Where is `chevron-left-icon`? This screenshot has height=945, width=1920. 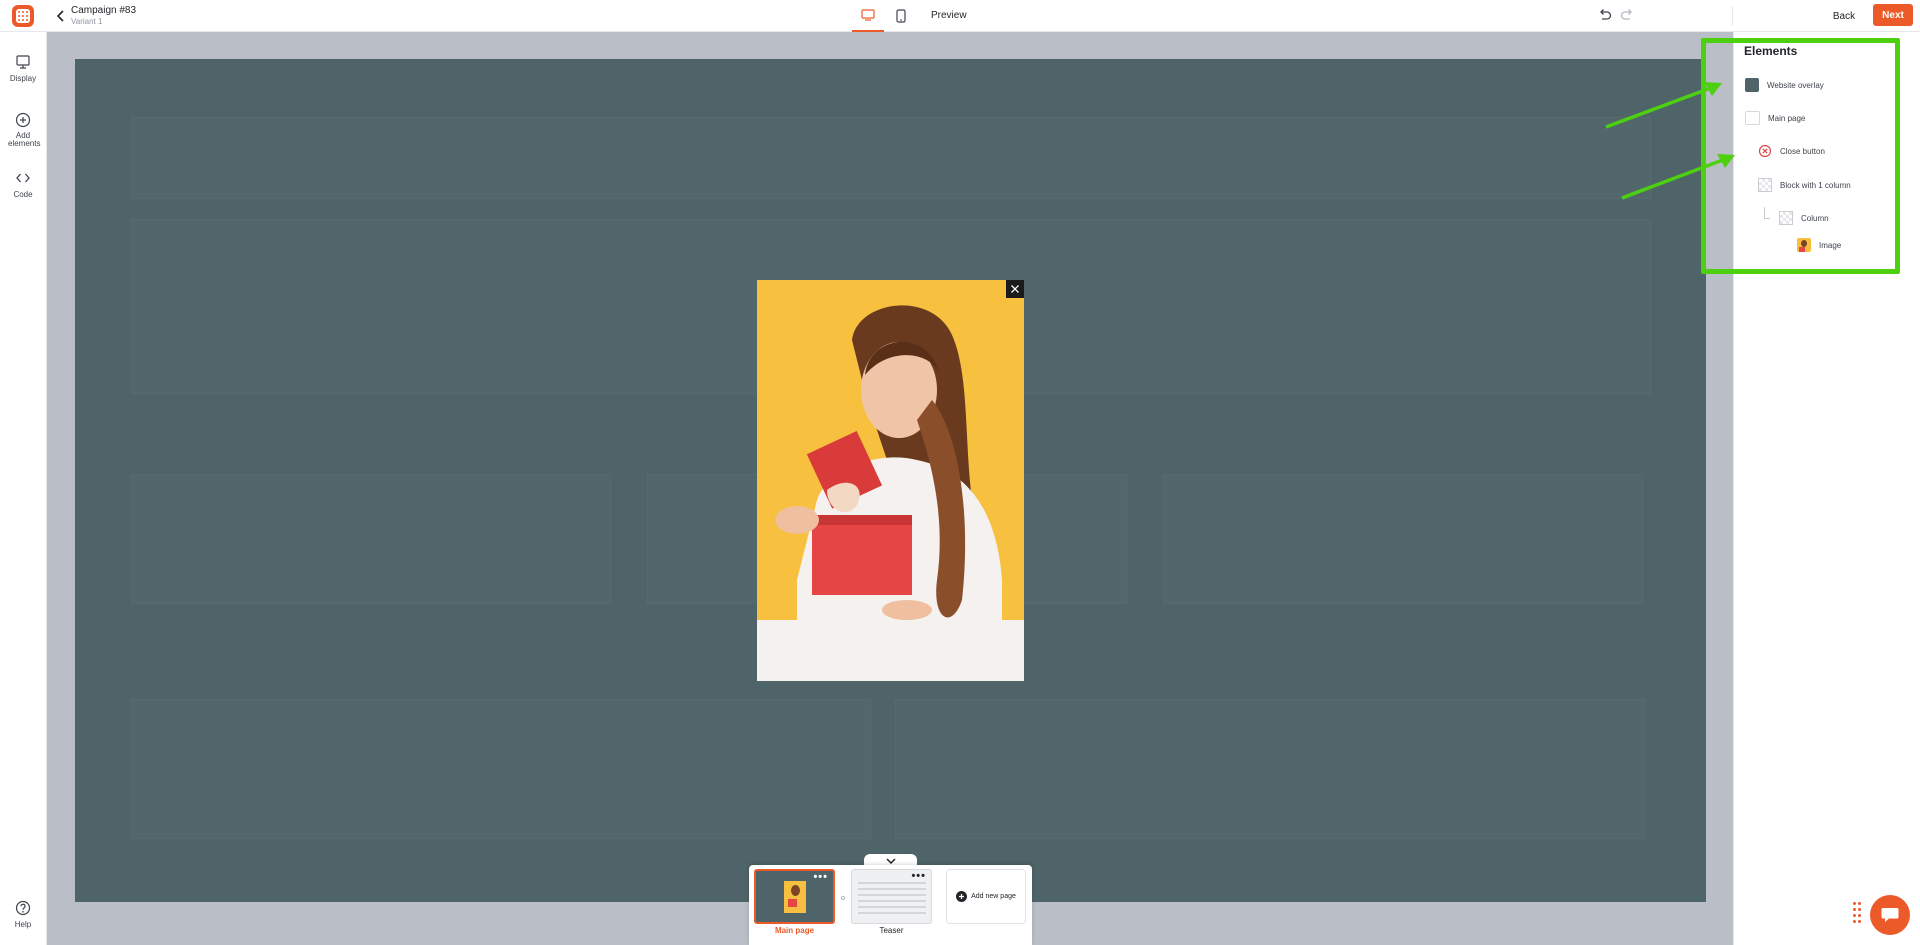 chevron-left-icon is located at coordinates (61, 16).